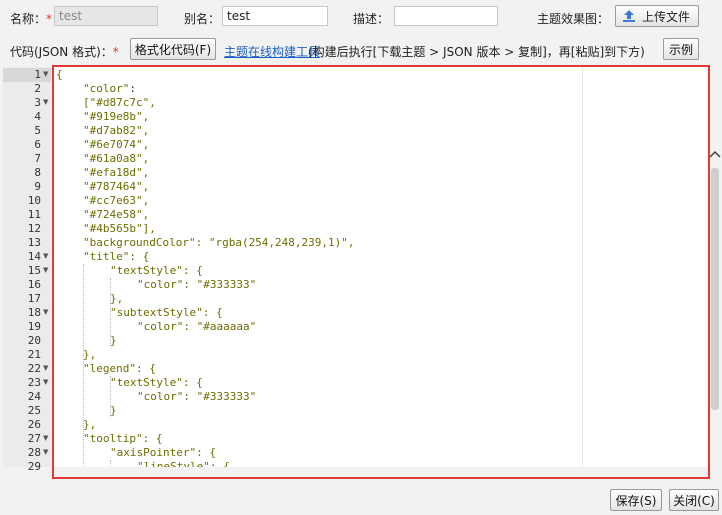 This screenshot has height=515, width=722. I want to click on vertical-scrollbar, so click(715, 324).